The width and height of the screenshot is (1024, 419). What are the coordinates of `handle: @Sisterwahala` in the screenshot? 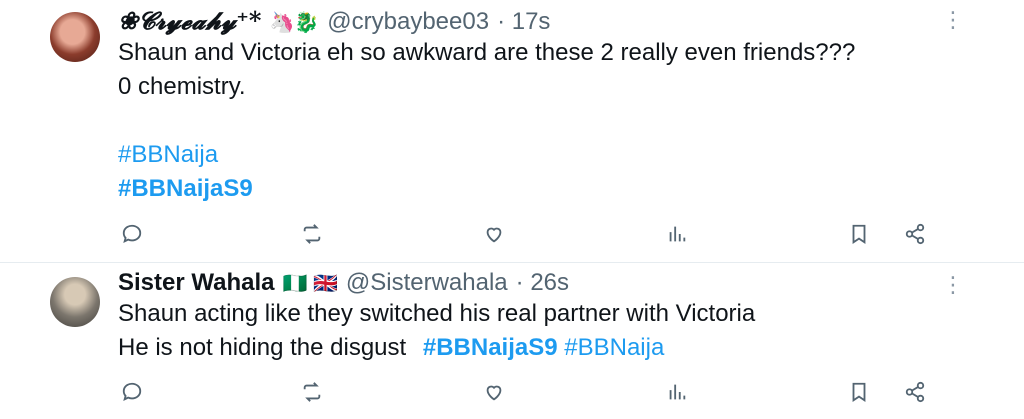 It's located at (427, 283).